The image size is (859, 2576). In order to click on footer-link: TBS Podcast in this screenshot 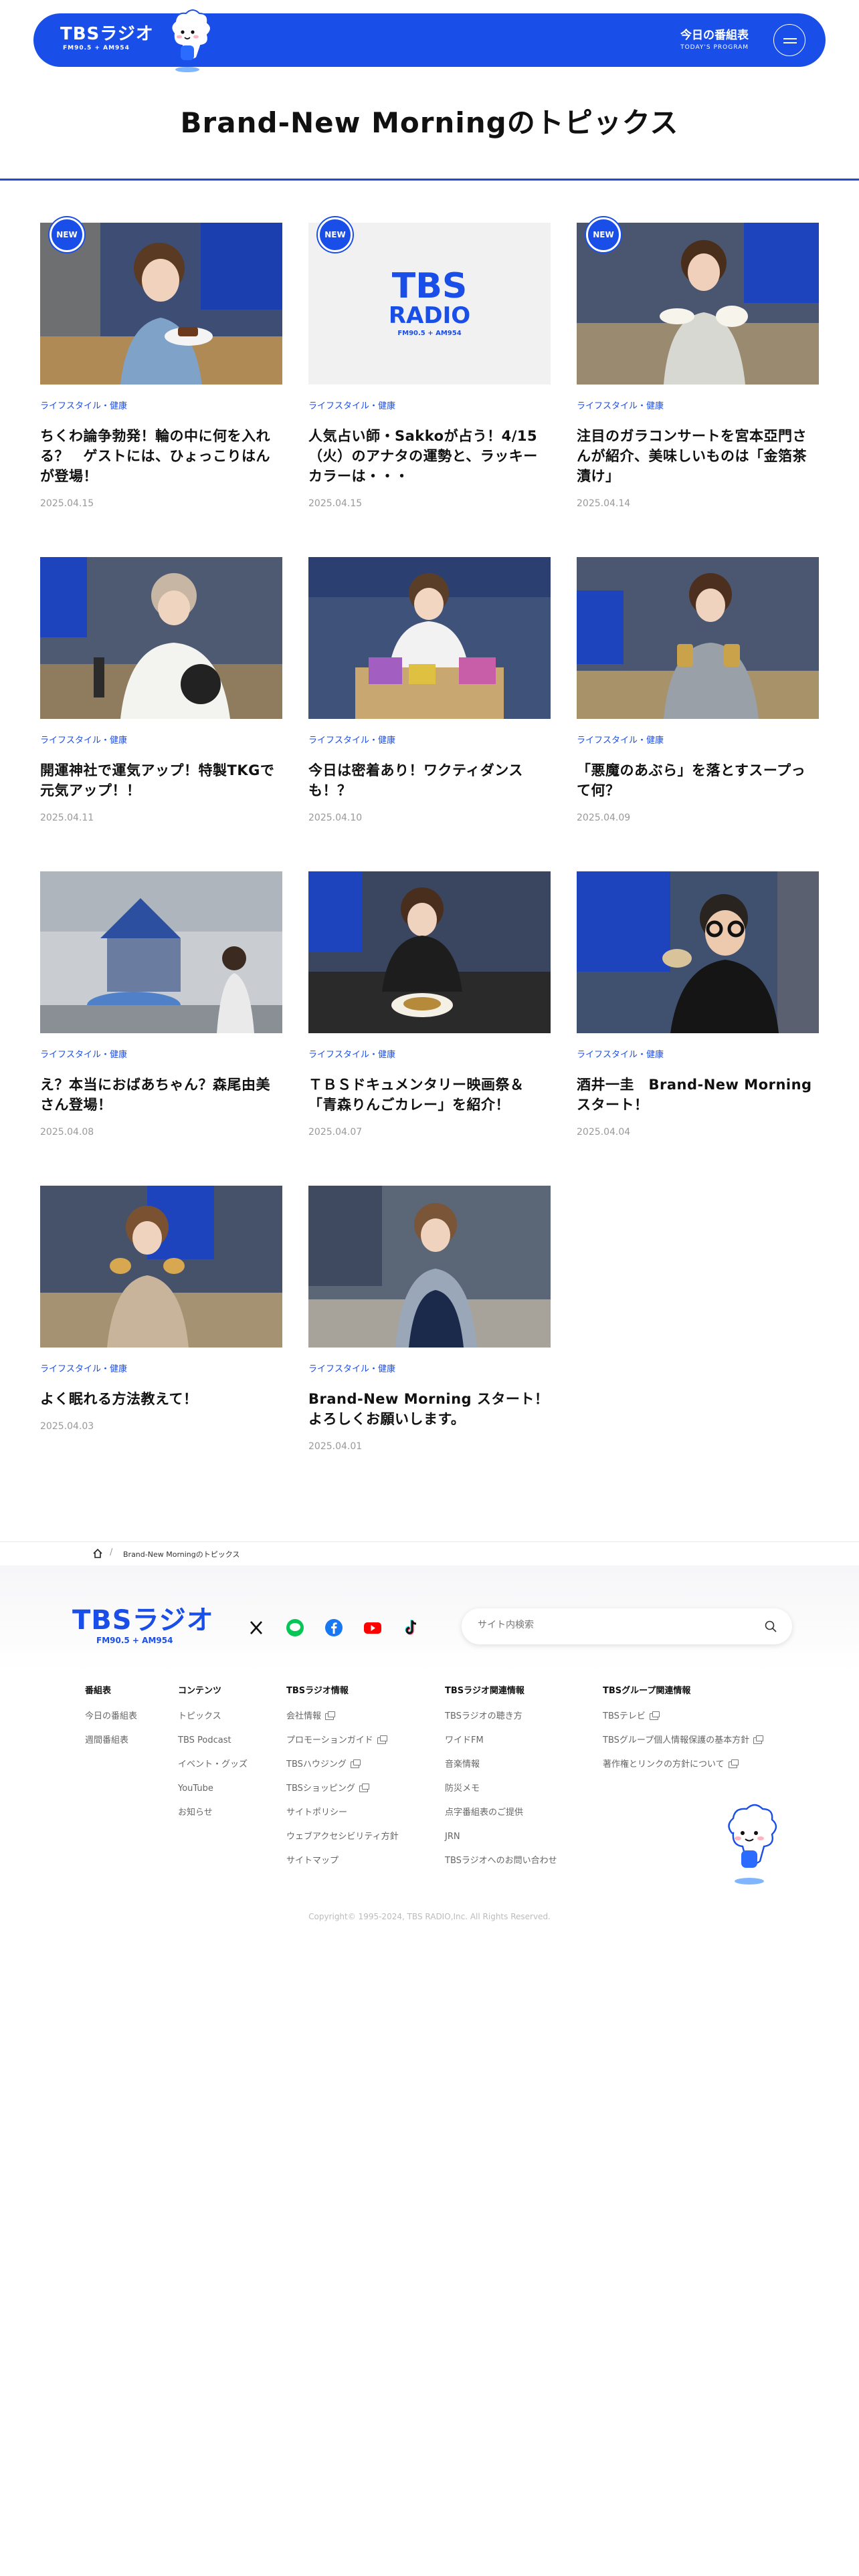, I will do `click(213, 1741)`.